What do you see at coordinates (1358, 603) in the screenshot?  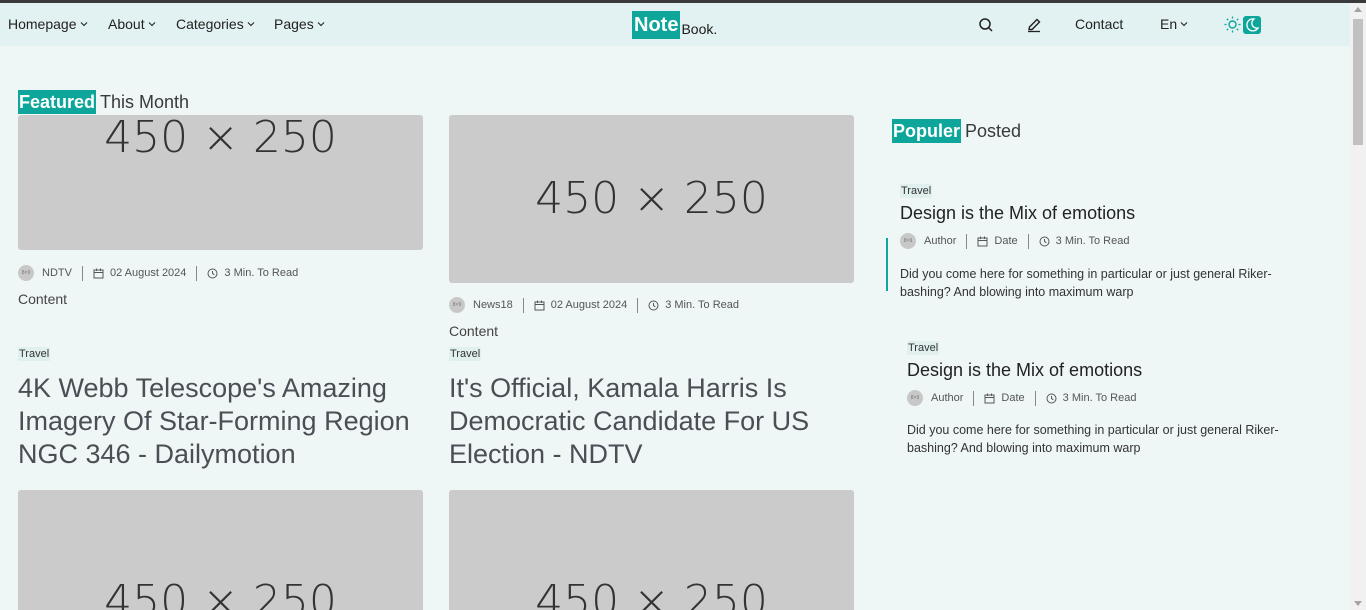 I see `scroll-down-arrow` at bounding box center [1358, 603].